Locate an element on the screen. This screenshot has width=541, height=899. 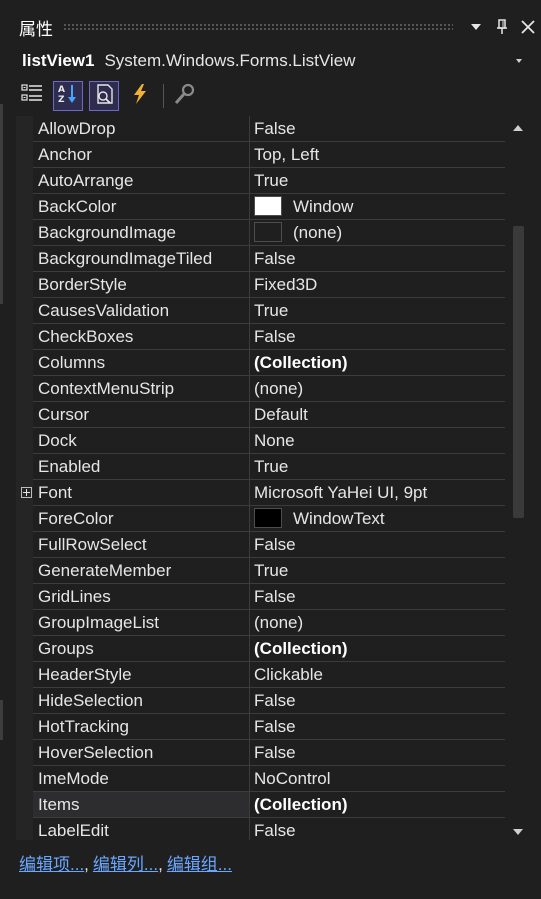
property-row-borderstyle: BorderStyle Fixed3D is located at coordinates (269, 285).